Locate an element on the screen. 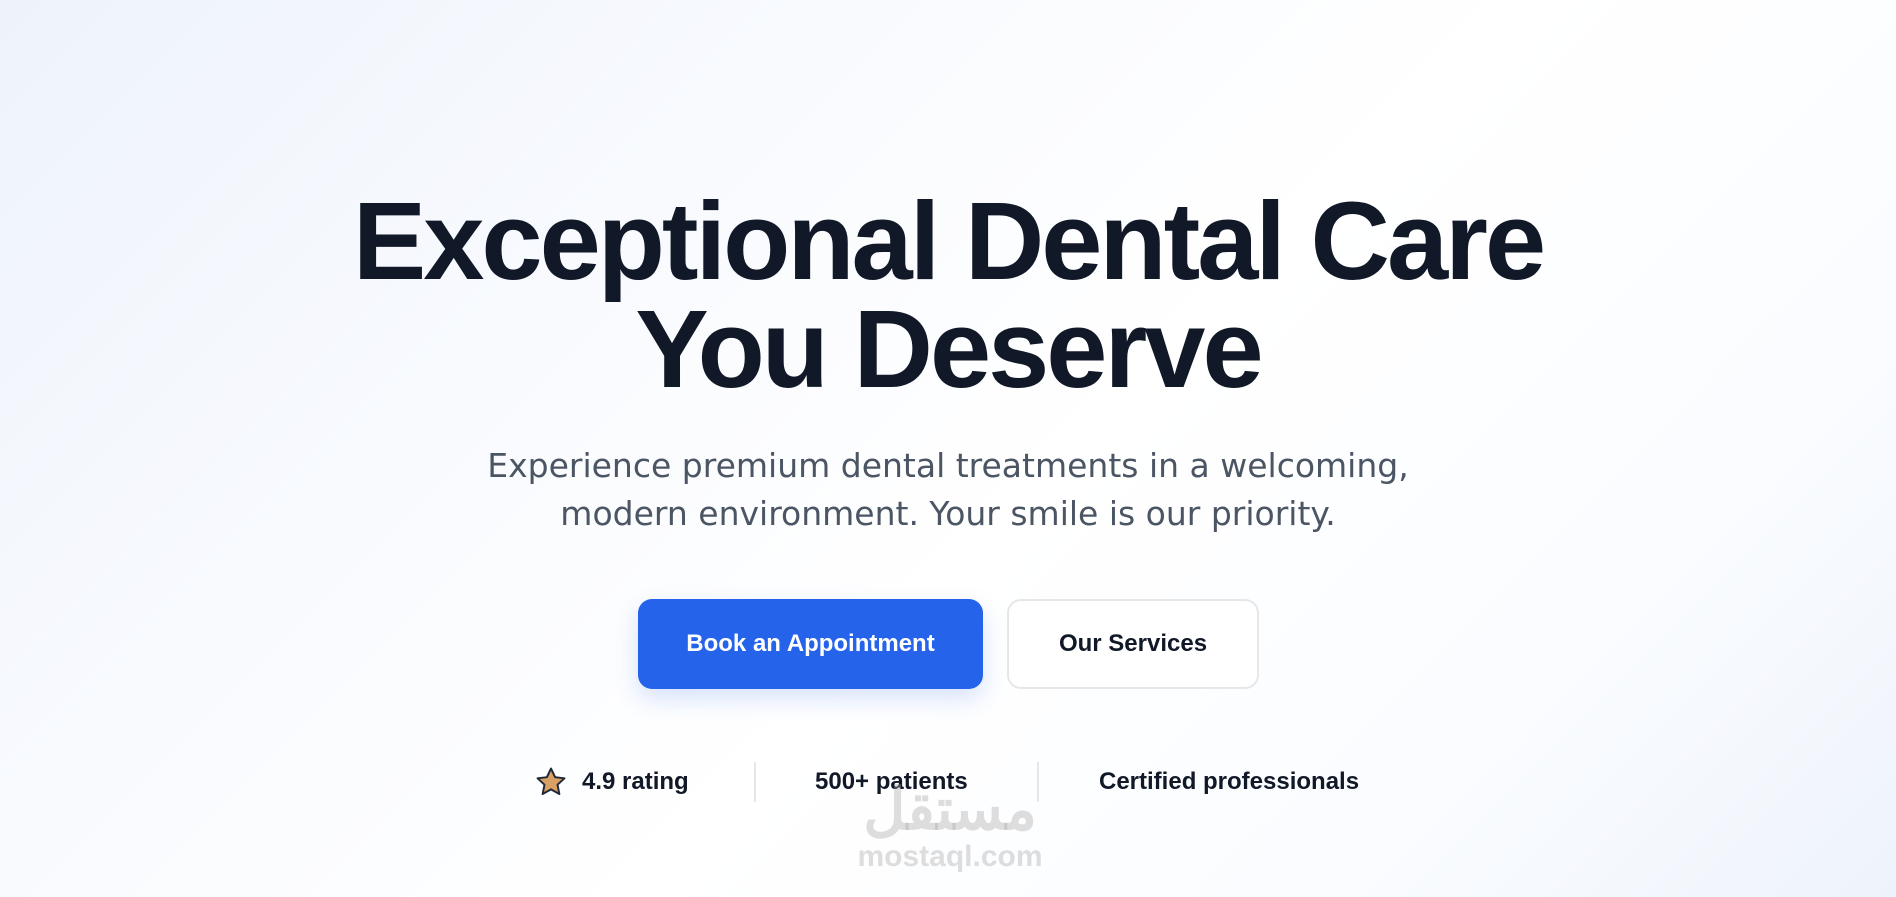 The image size is (1896, 897). star-icon is located at coordinates (551, 782).